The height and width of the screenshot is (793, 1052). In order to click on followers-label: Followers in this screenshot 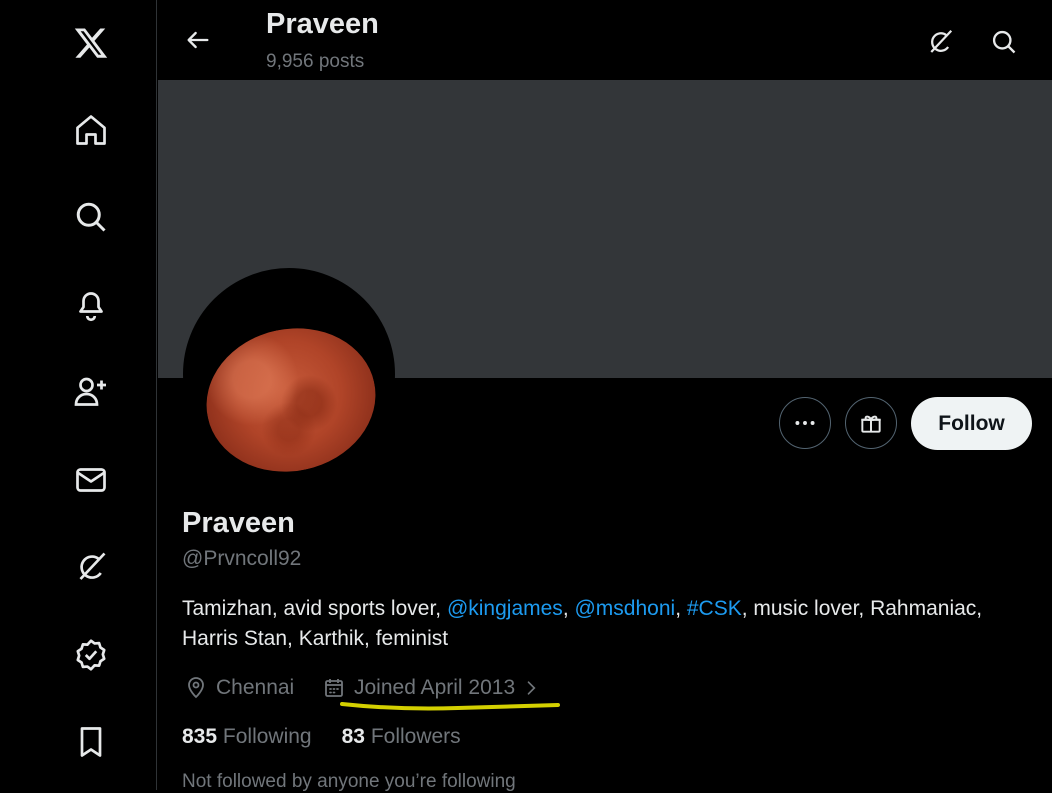, I will do `click(415, 736)`.